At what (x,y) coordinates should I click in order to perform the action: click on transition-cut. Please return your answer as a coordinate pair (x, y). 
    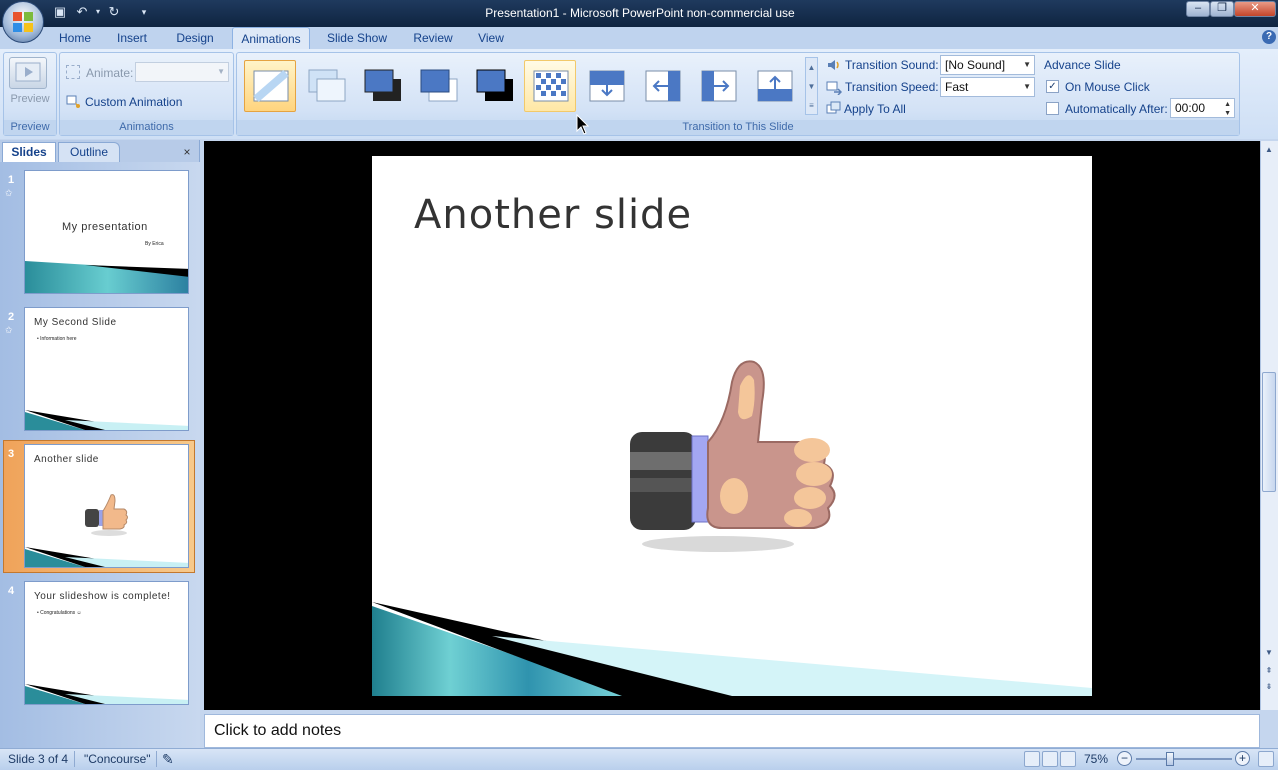
    Looking at the image, I should click on (438, 86).